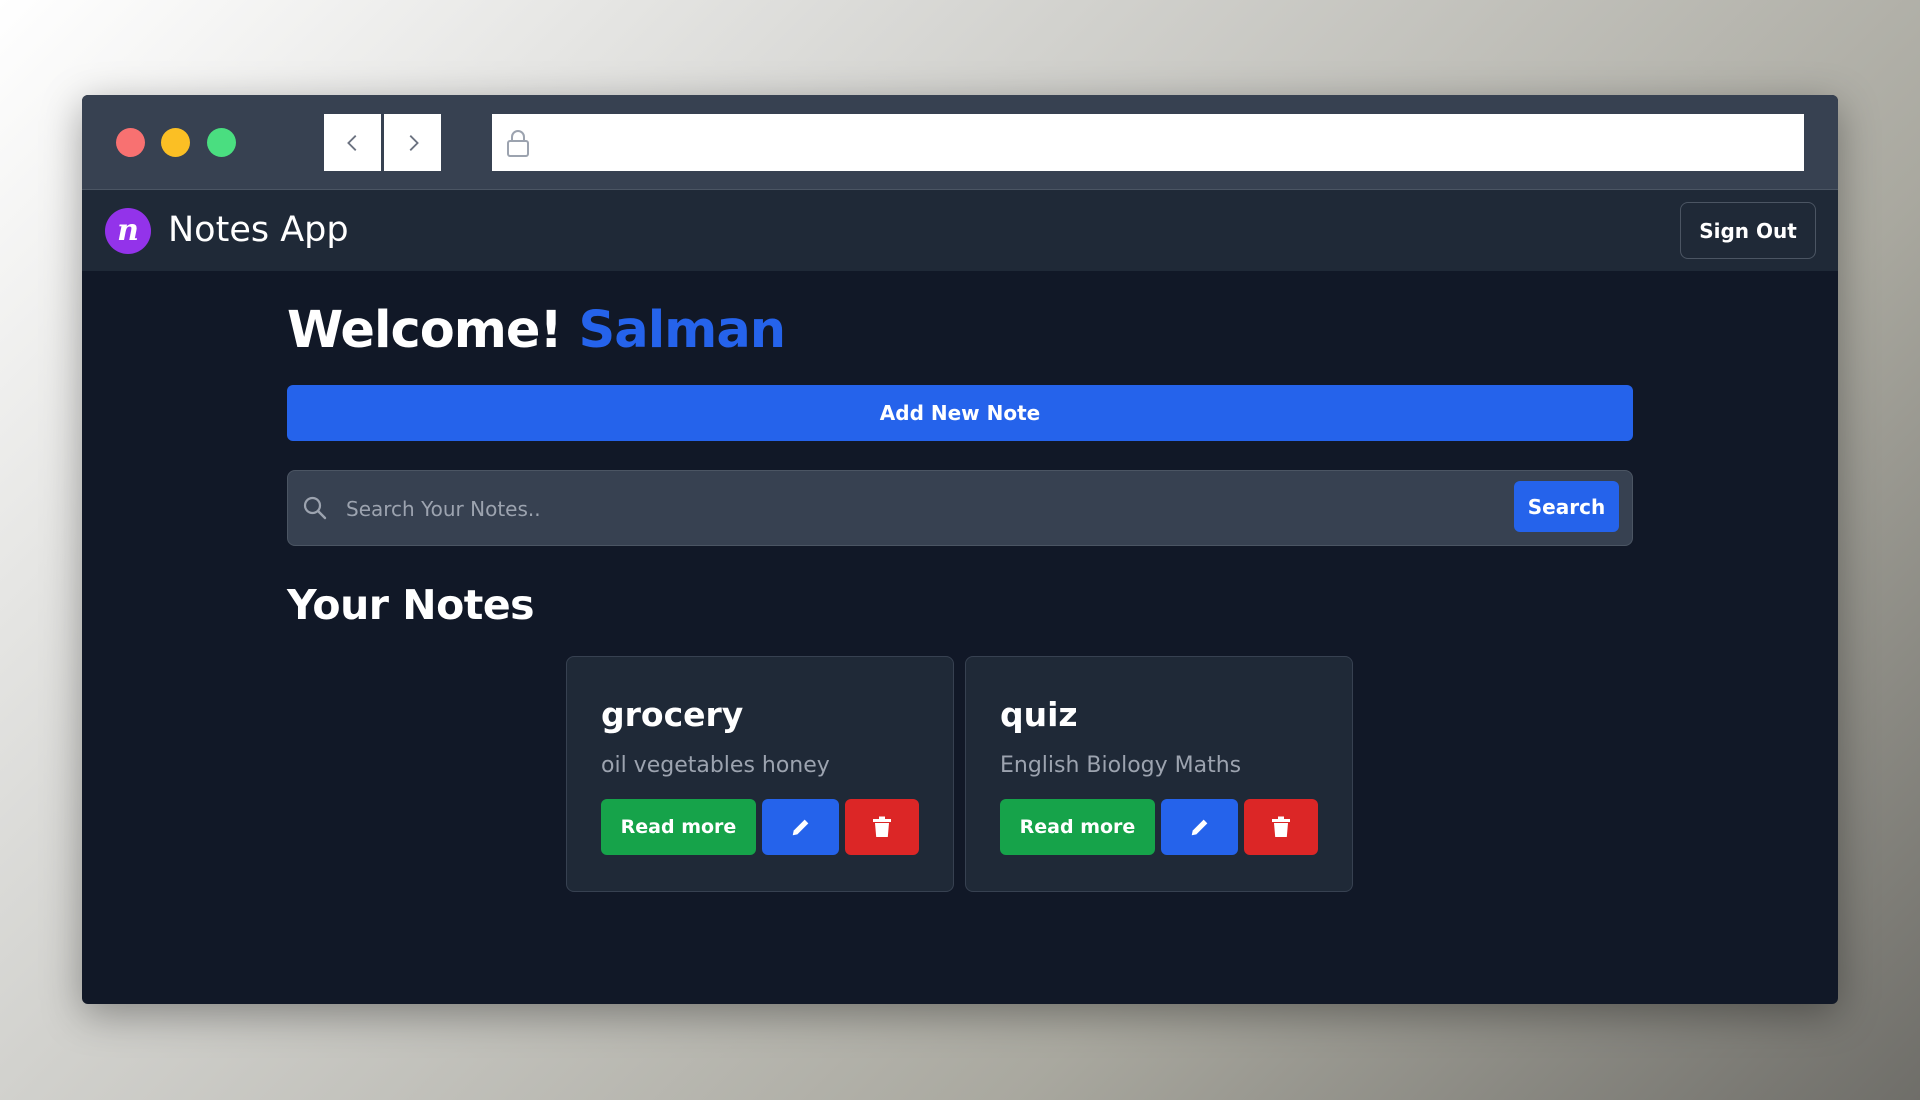 This screenshot has width=1920, height=1100. I want to click on note-body: English Biology Maths, so click(1121, 765).